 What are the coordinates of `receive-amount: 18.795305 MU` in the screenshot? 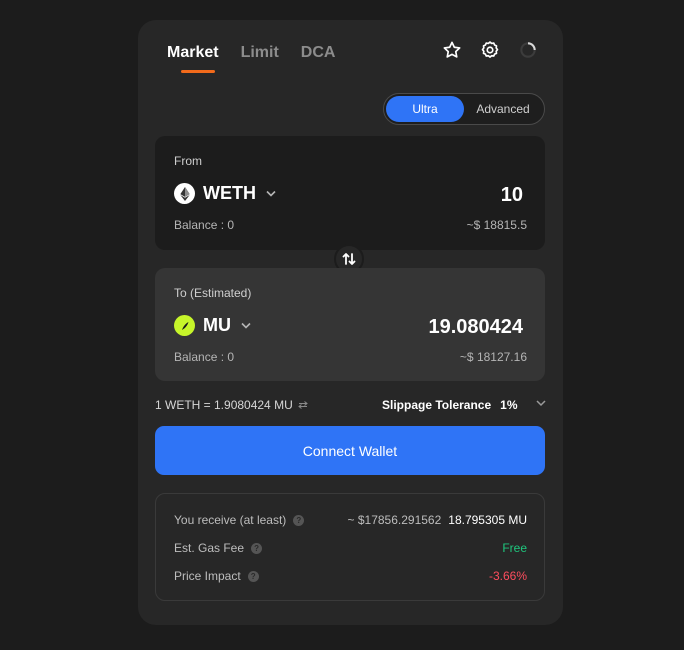 It's located at (487, 520).